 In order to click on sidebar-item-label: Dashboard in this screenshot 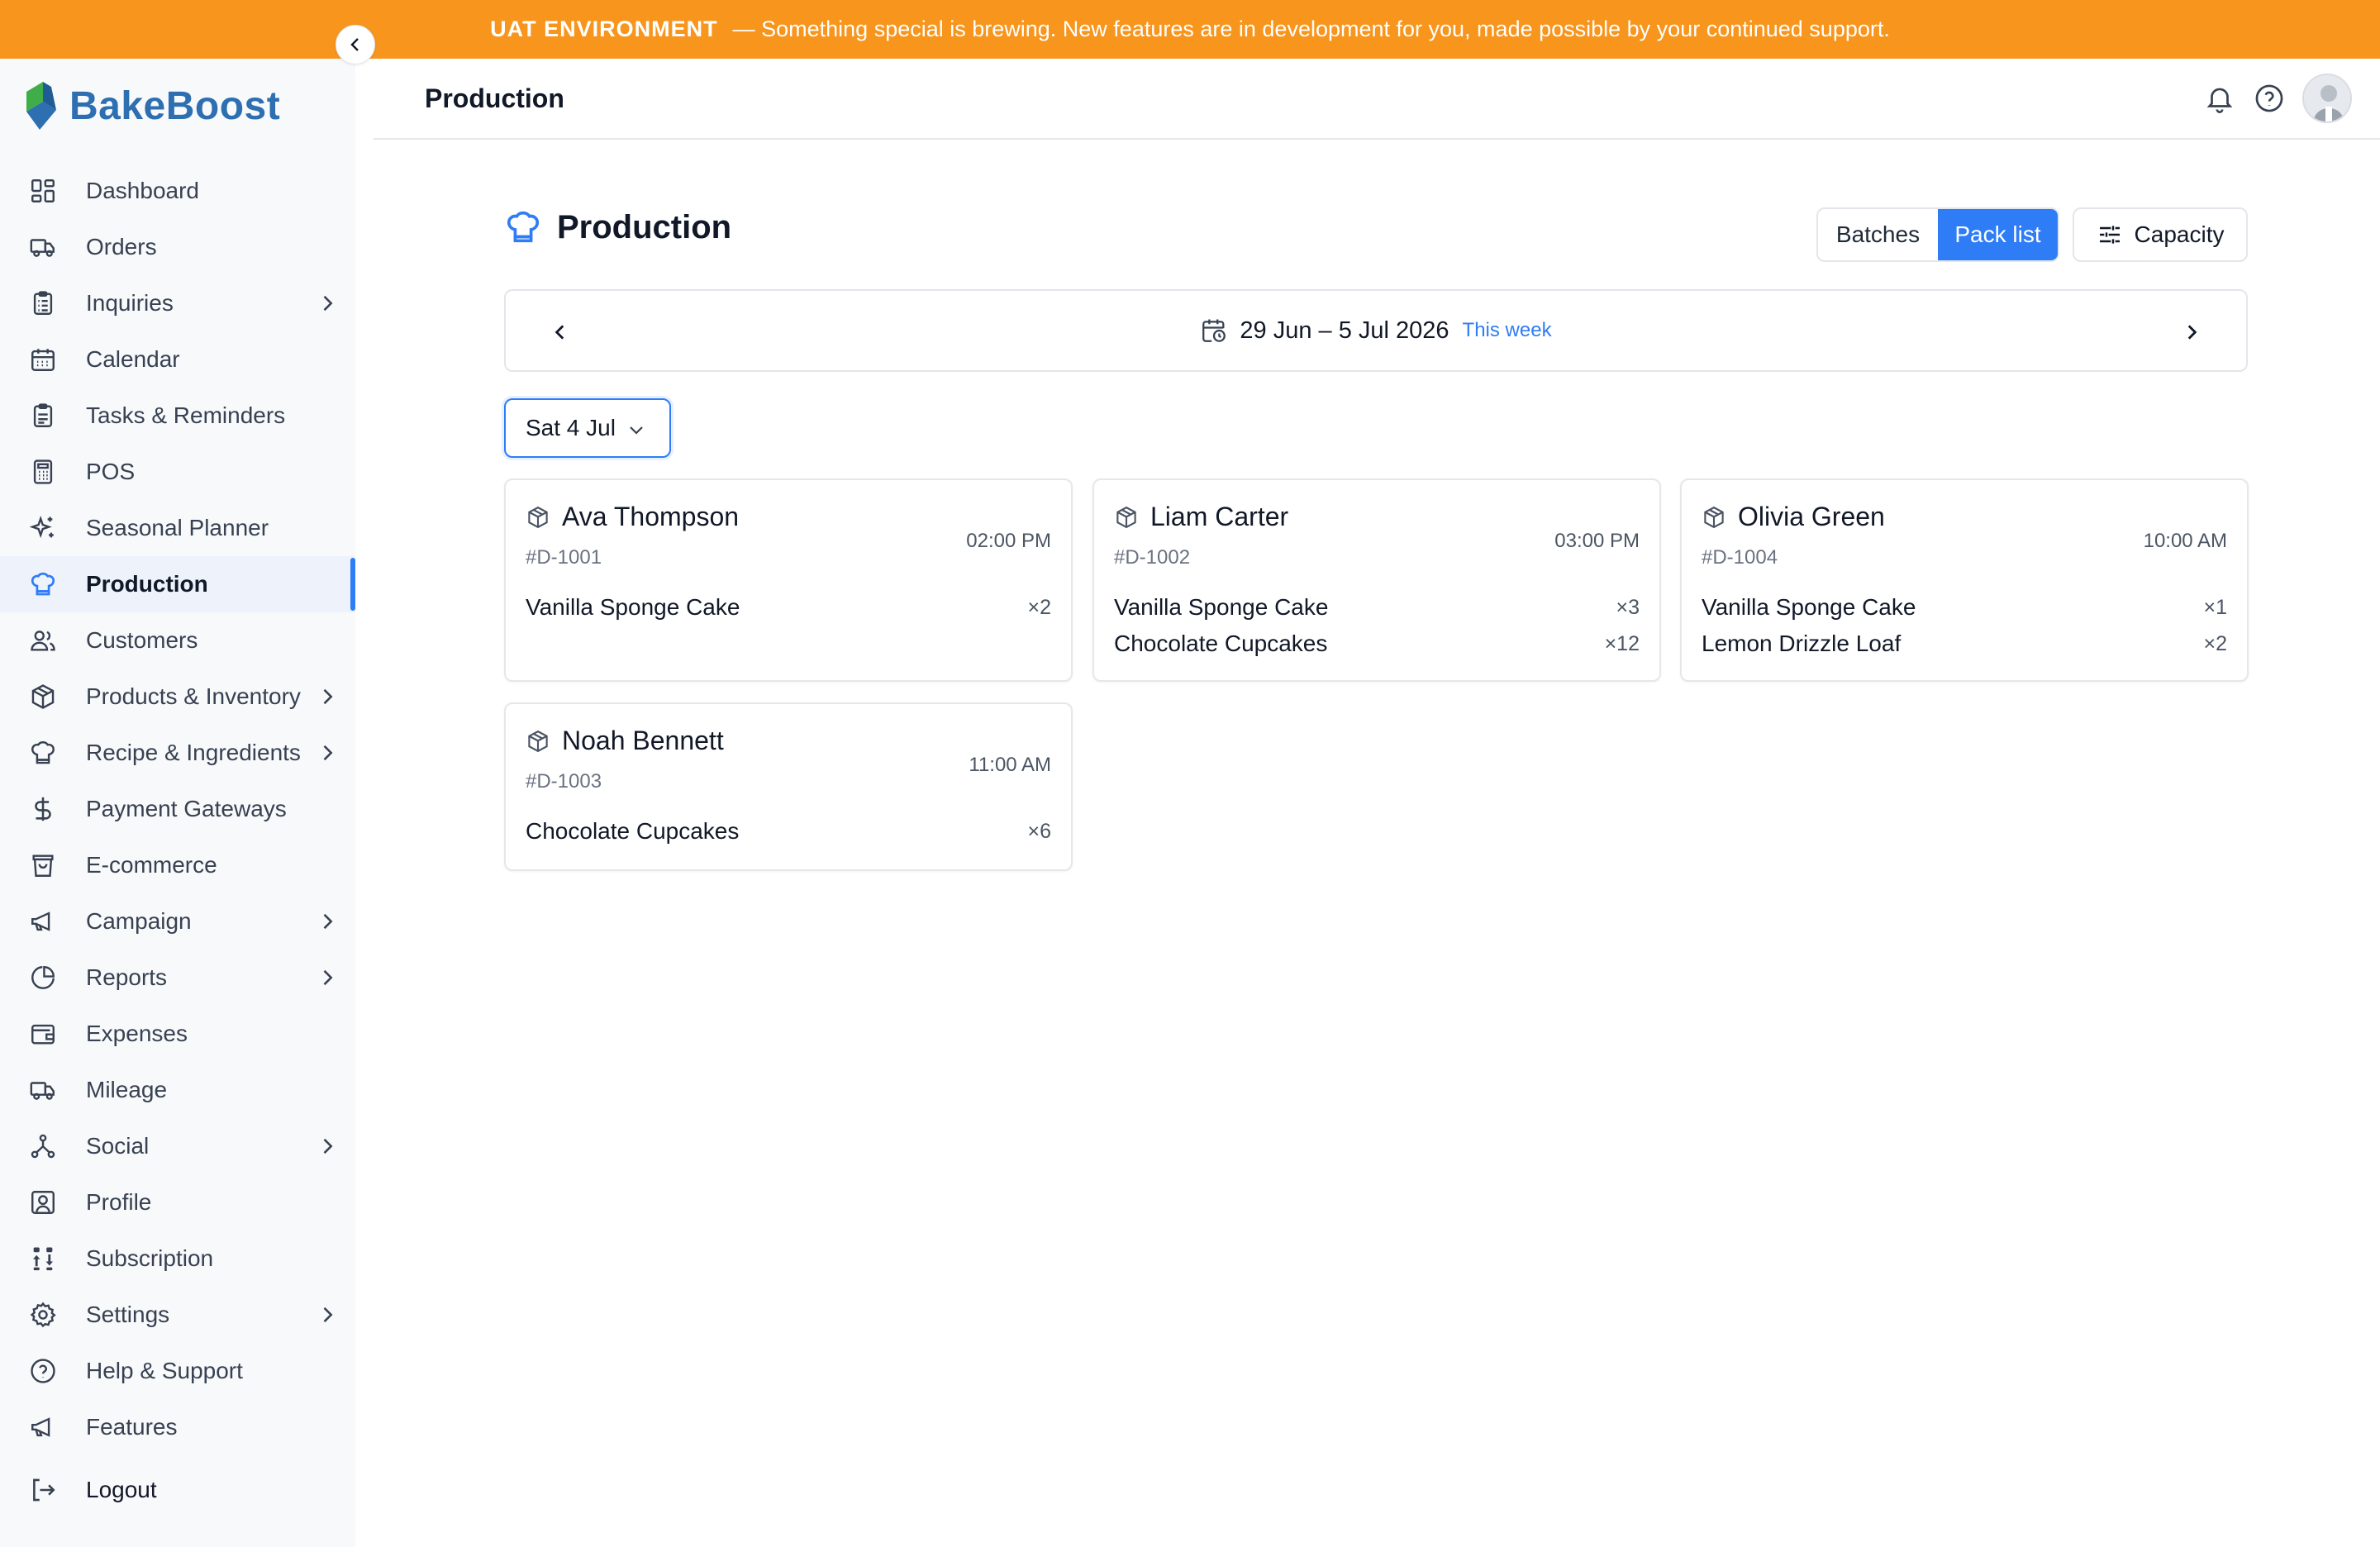, I will do `click(142, 190)`.